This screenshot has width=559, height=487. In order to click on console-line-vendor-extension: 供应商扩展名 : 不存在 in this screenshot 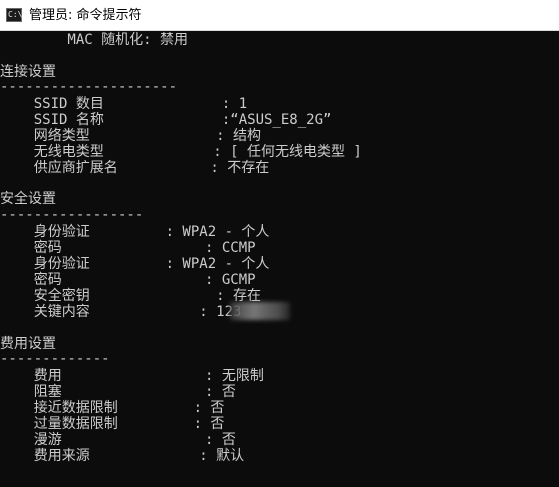, I will do `click(135, 168)`.